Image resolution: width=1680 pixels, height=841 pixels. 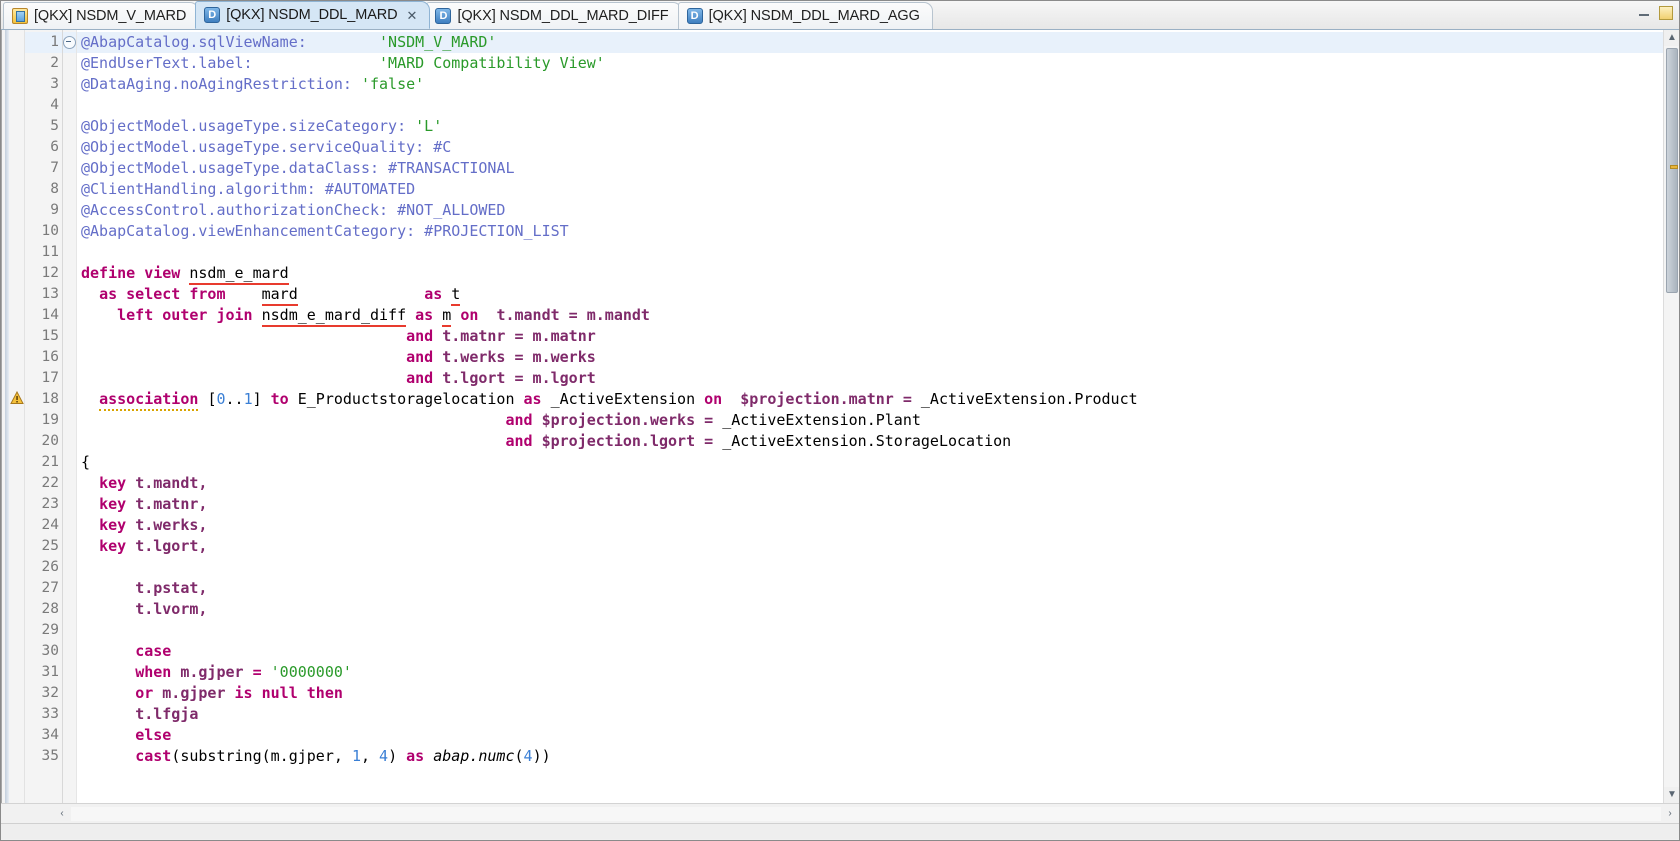 I want to click on close-icon: ✕, so click(x=412, y=15).